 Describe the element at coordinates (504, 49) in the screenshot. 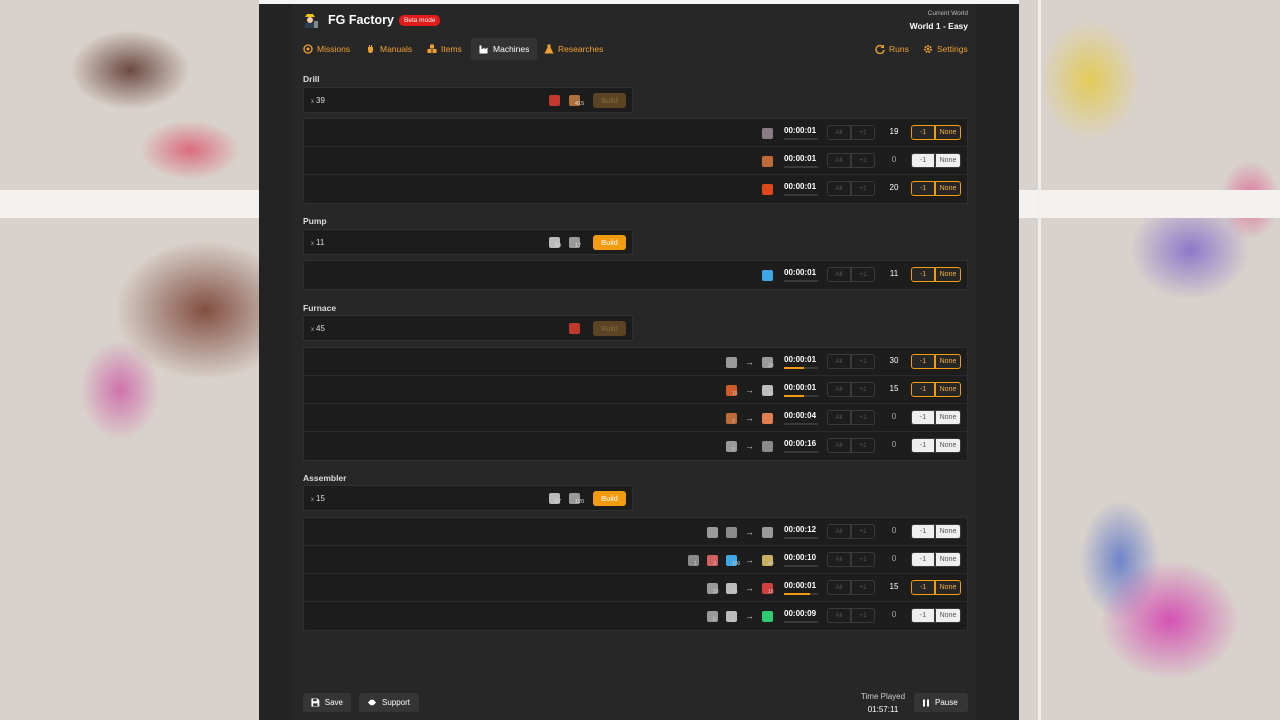

I see `tab-machines: Machines` at that location.